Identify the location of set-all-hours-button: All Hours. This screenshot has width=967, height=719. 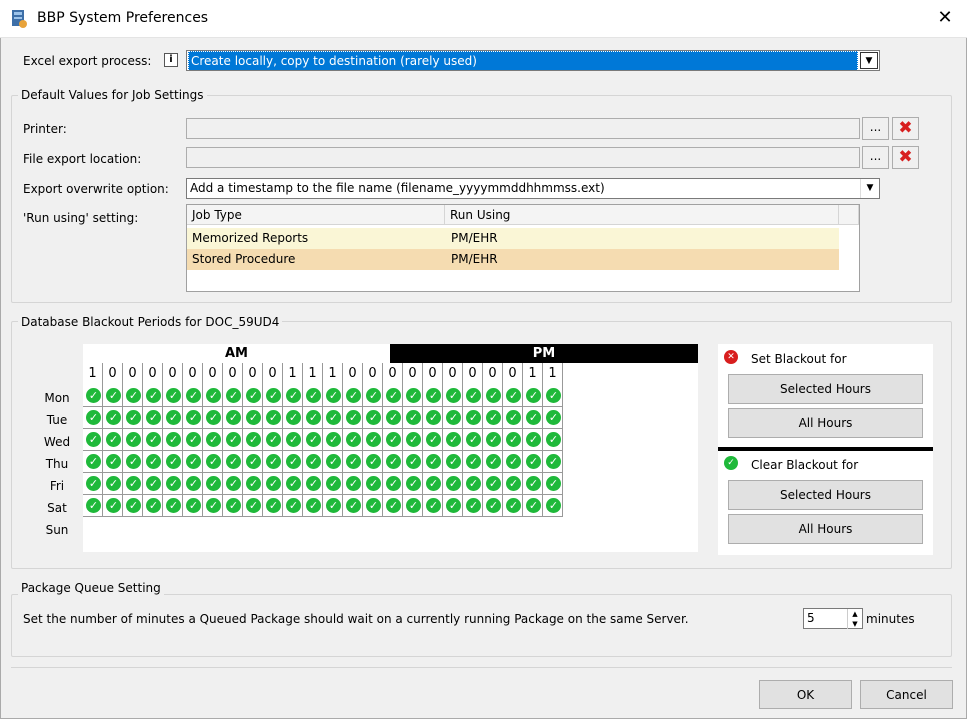
(825, 423).